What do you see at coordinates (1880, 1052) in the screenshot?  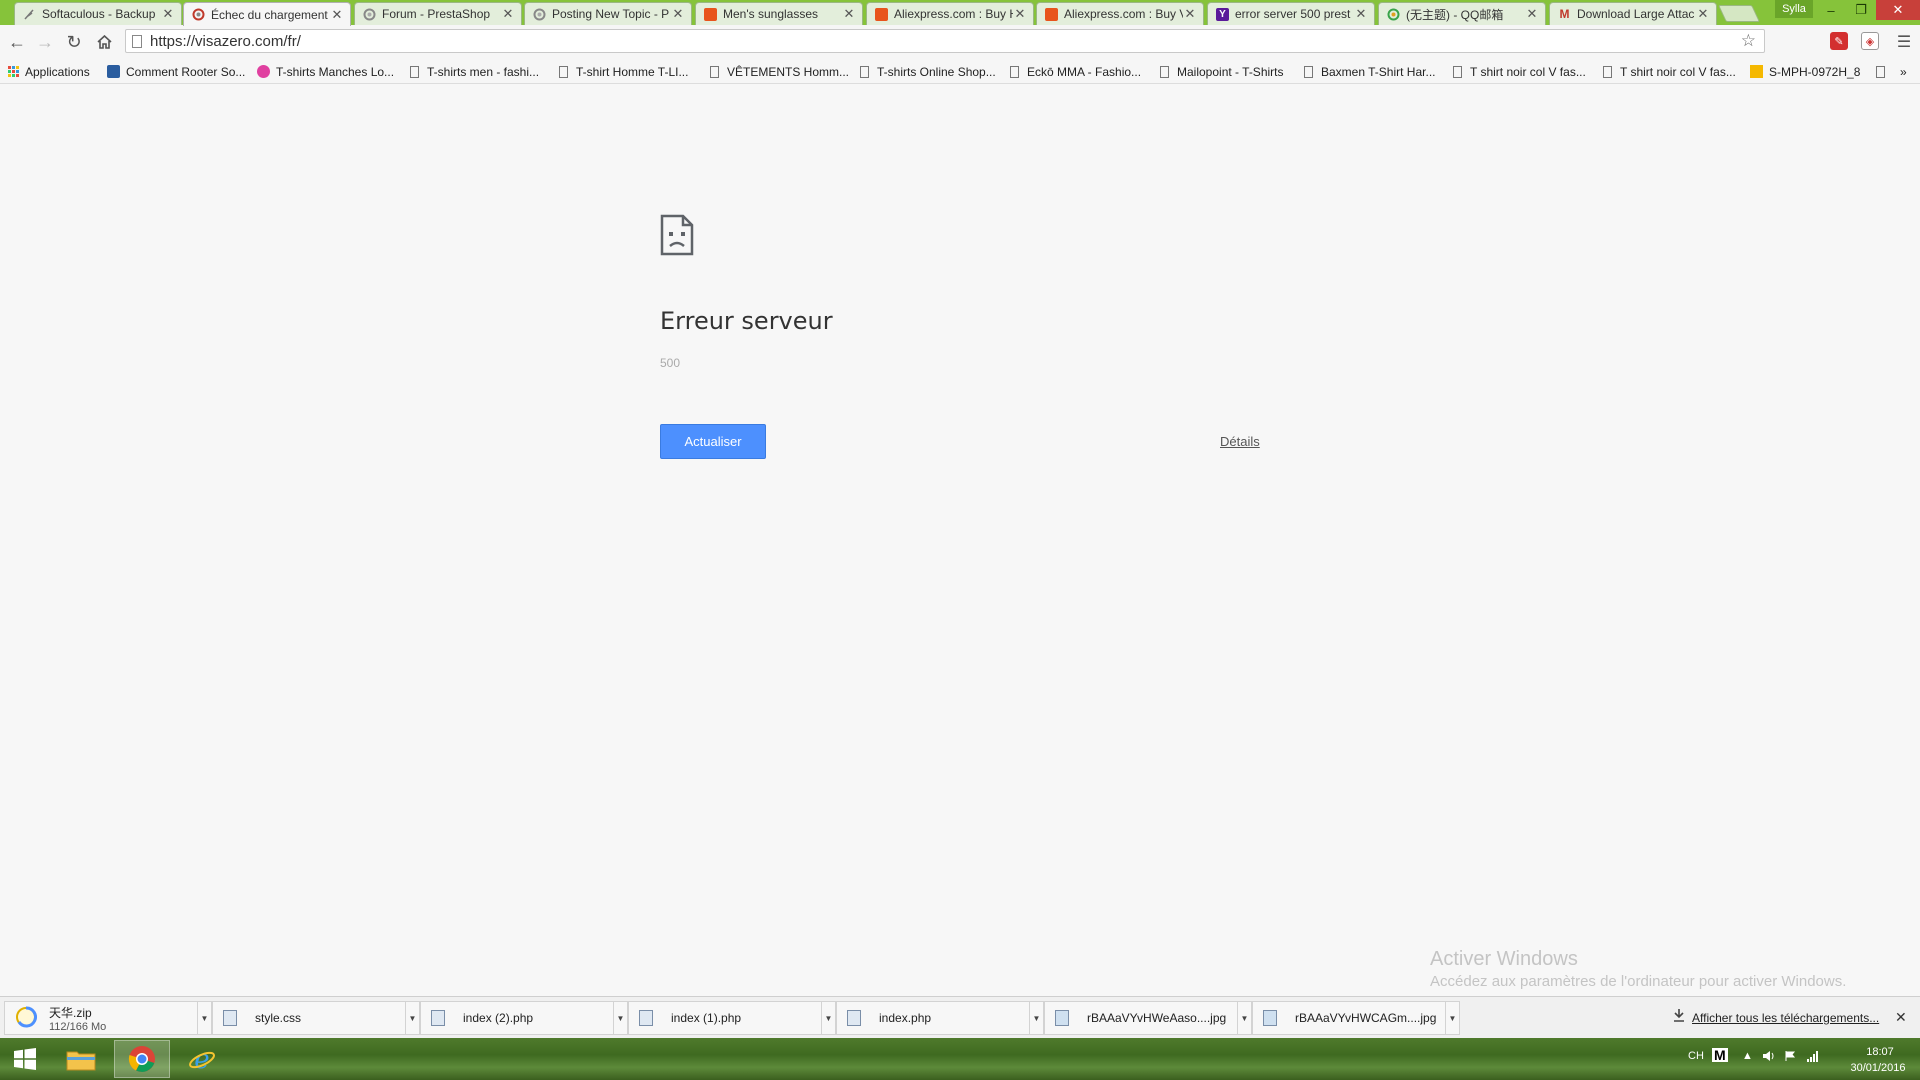 I see `clock-time: 18:07` at bounding box center [1880, 1052].